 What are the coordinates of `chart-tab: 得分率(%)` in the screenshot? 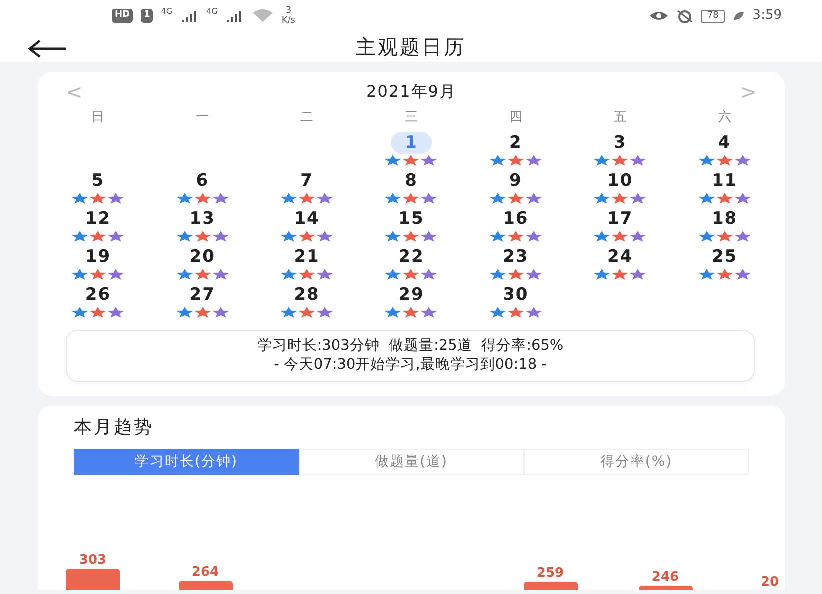 It's located at (636, 462).